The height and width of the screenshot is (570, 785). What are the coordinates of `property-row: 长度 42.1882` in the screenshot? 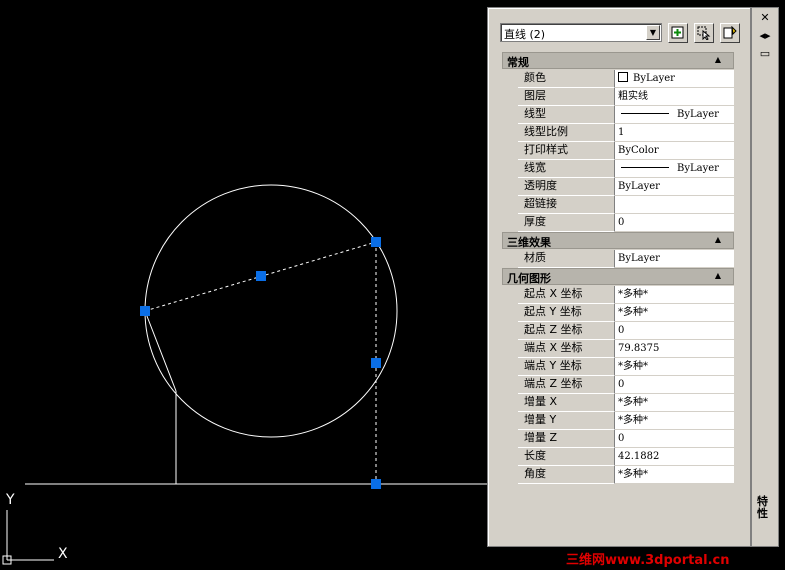 It's located at (618, 457).